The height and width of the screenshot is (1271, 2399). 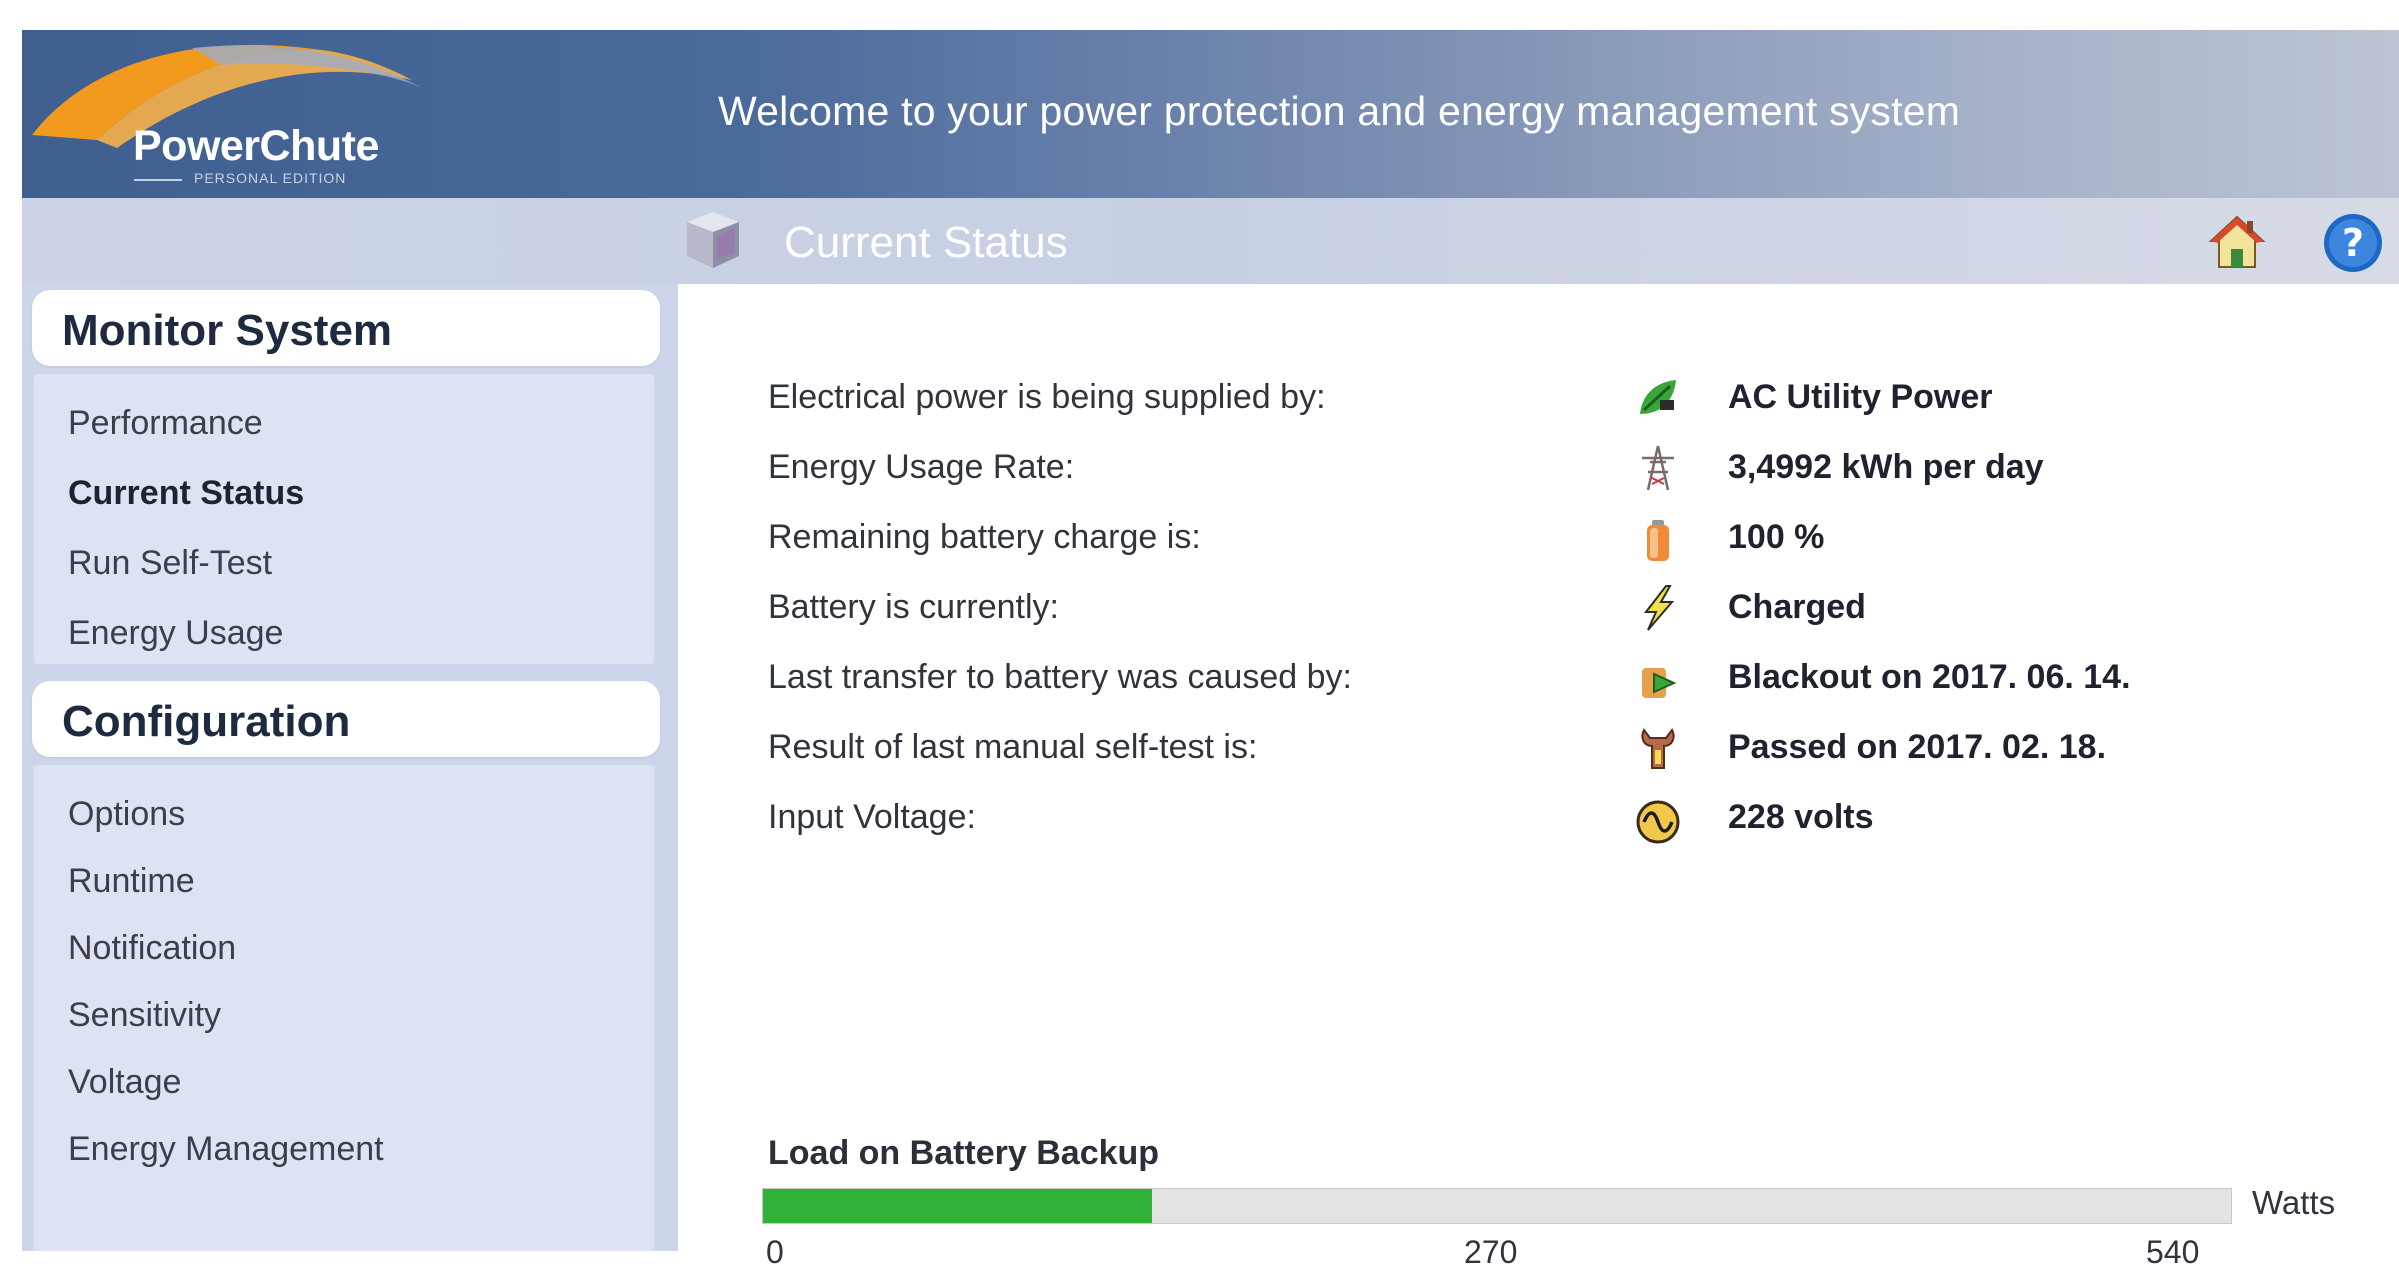 What do you see at coordinates (1658, 748) in the screenshot?
I see `wrench-icon` at bounding box center [1658, 748].